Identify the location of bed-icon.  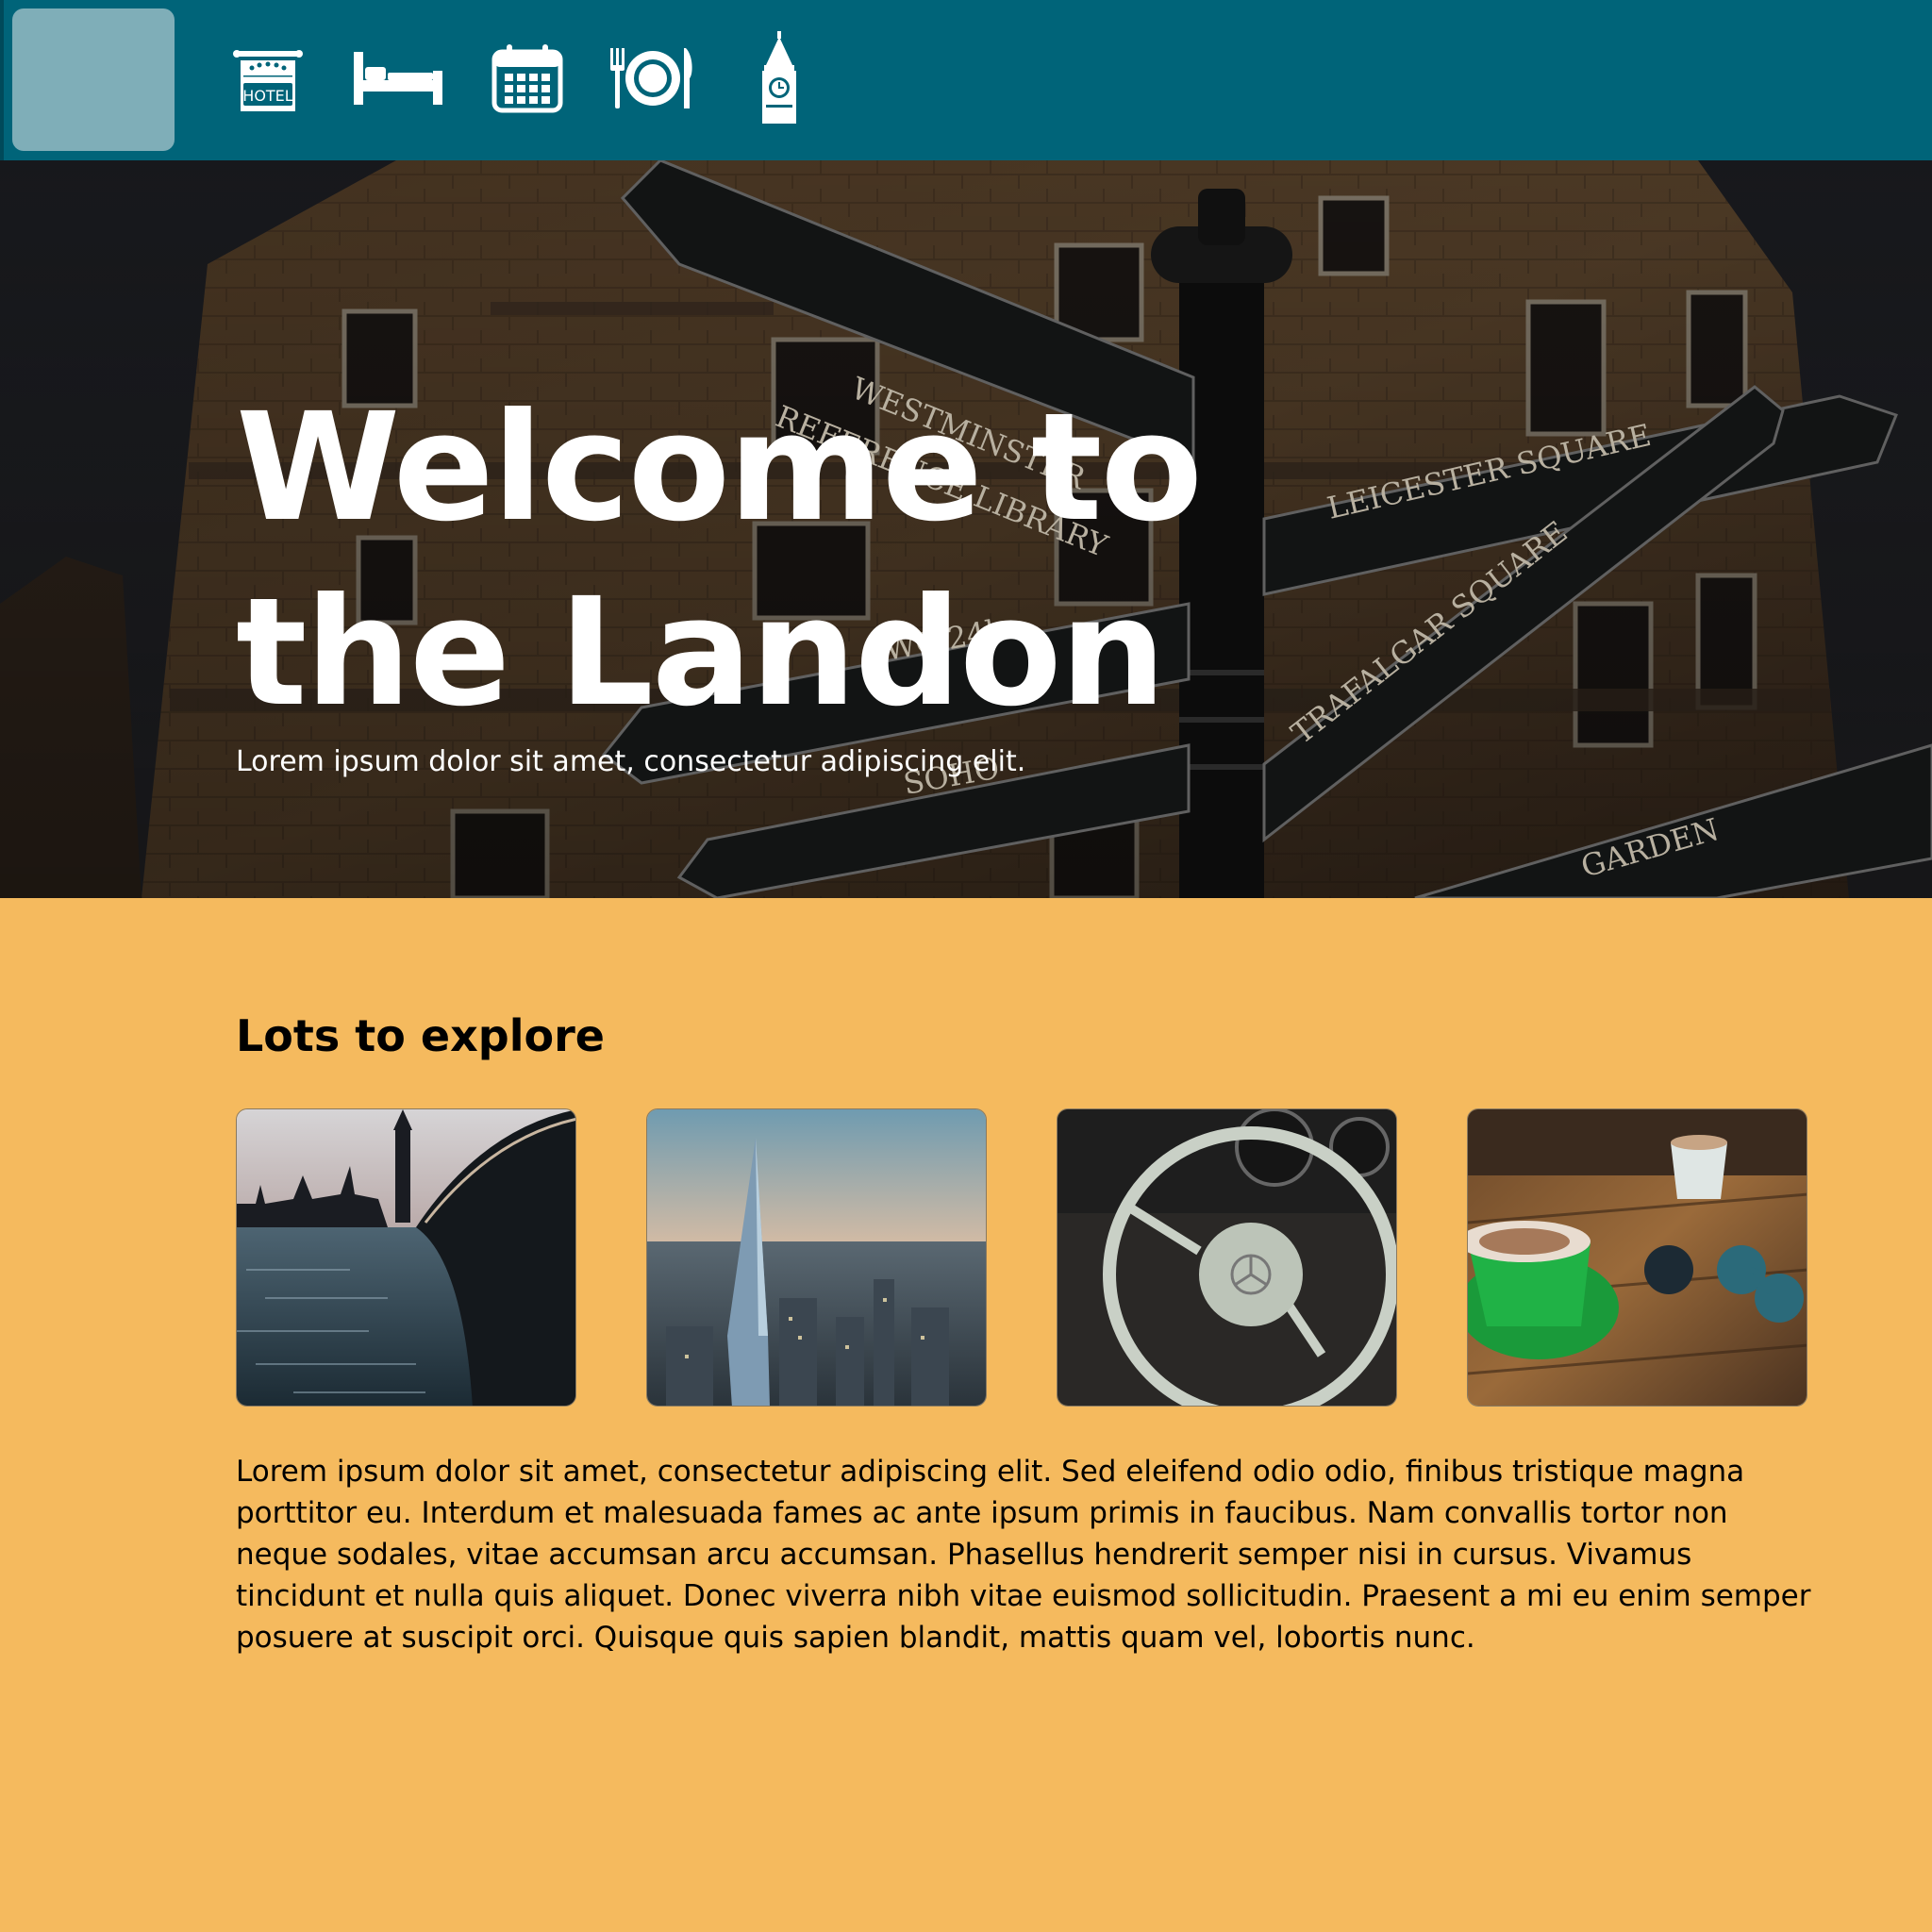
(398, 78).